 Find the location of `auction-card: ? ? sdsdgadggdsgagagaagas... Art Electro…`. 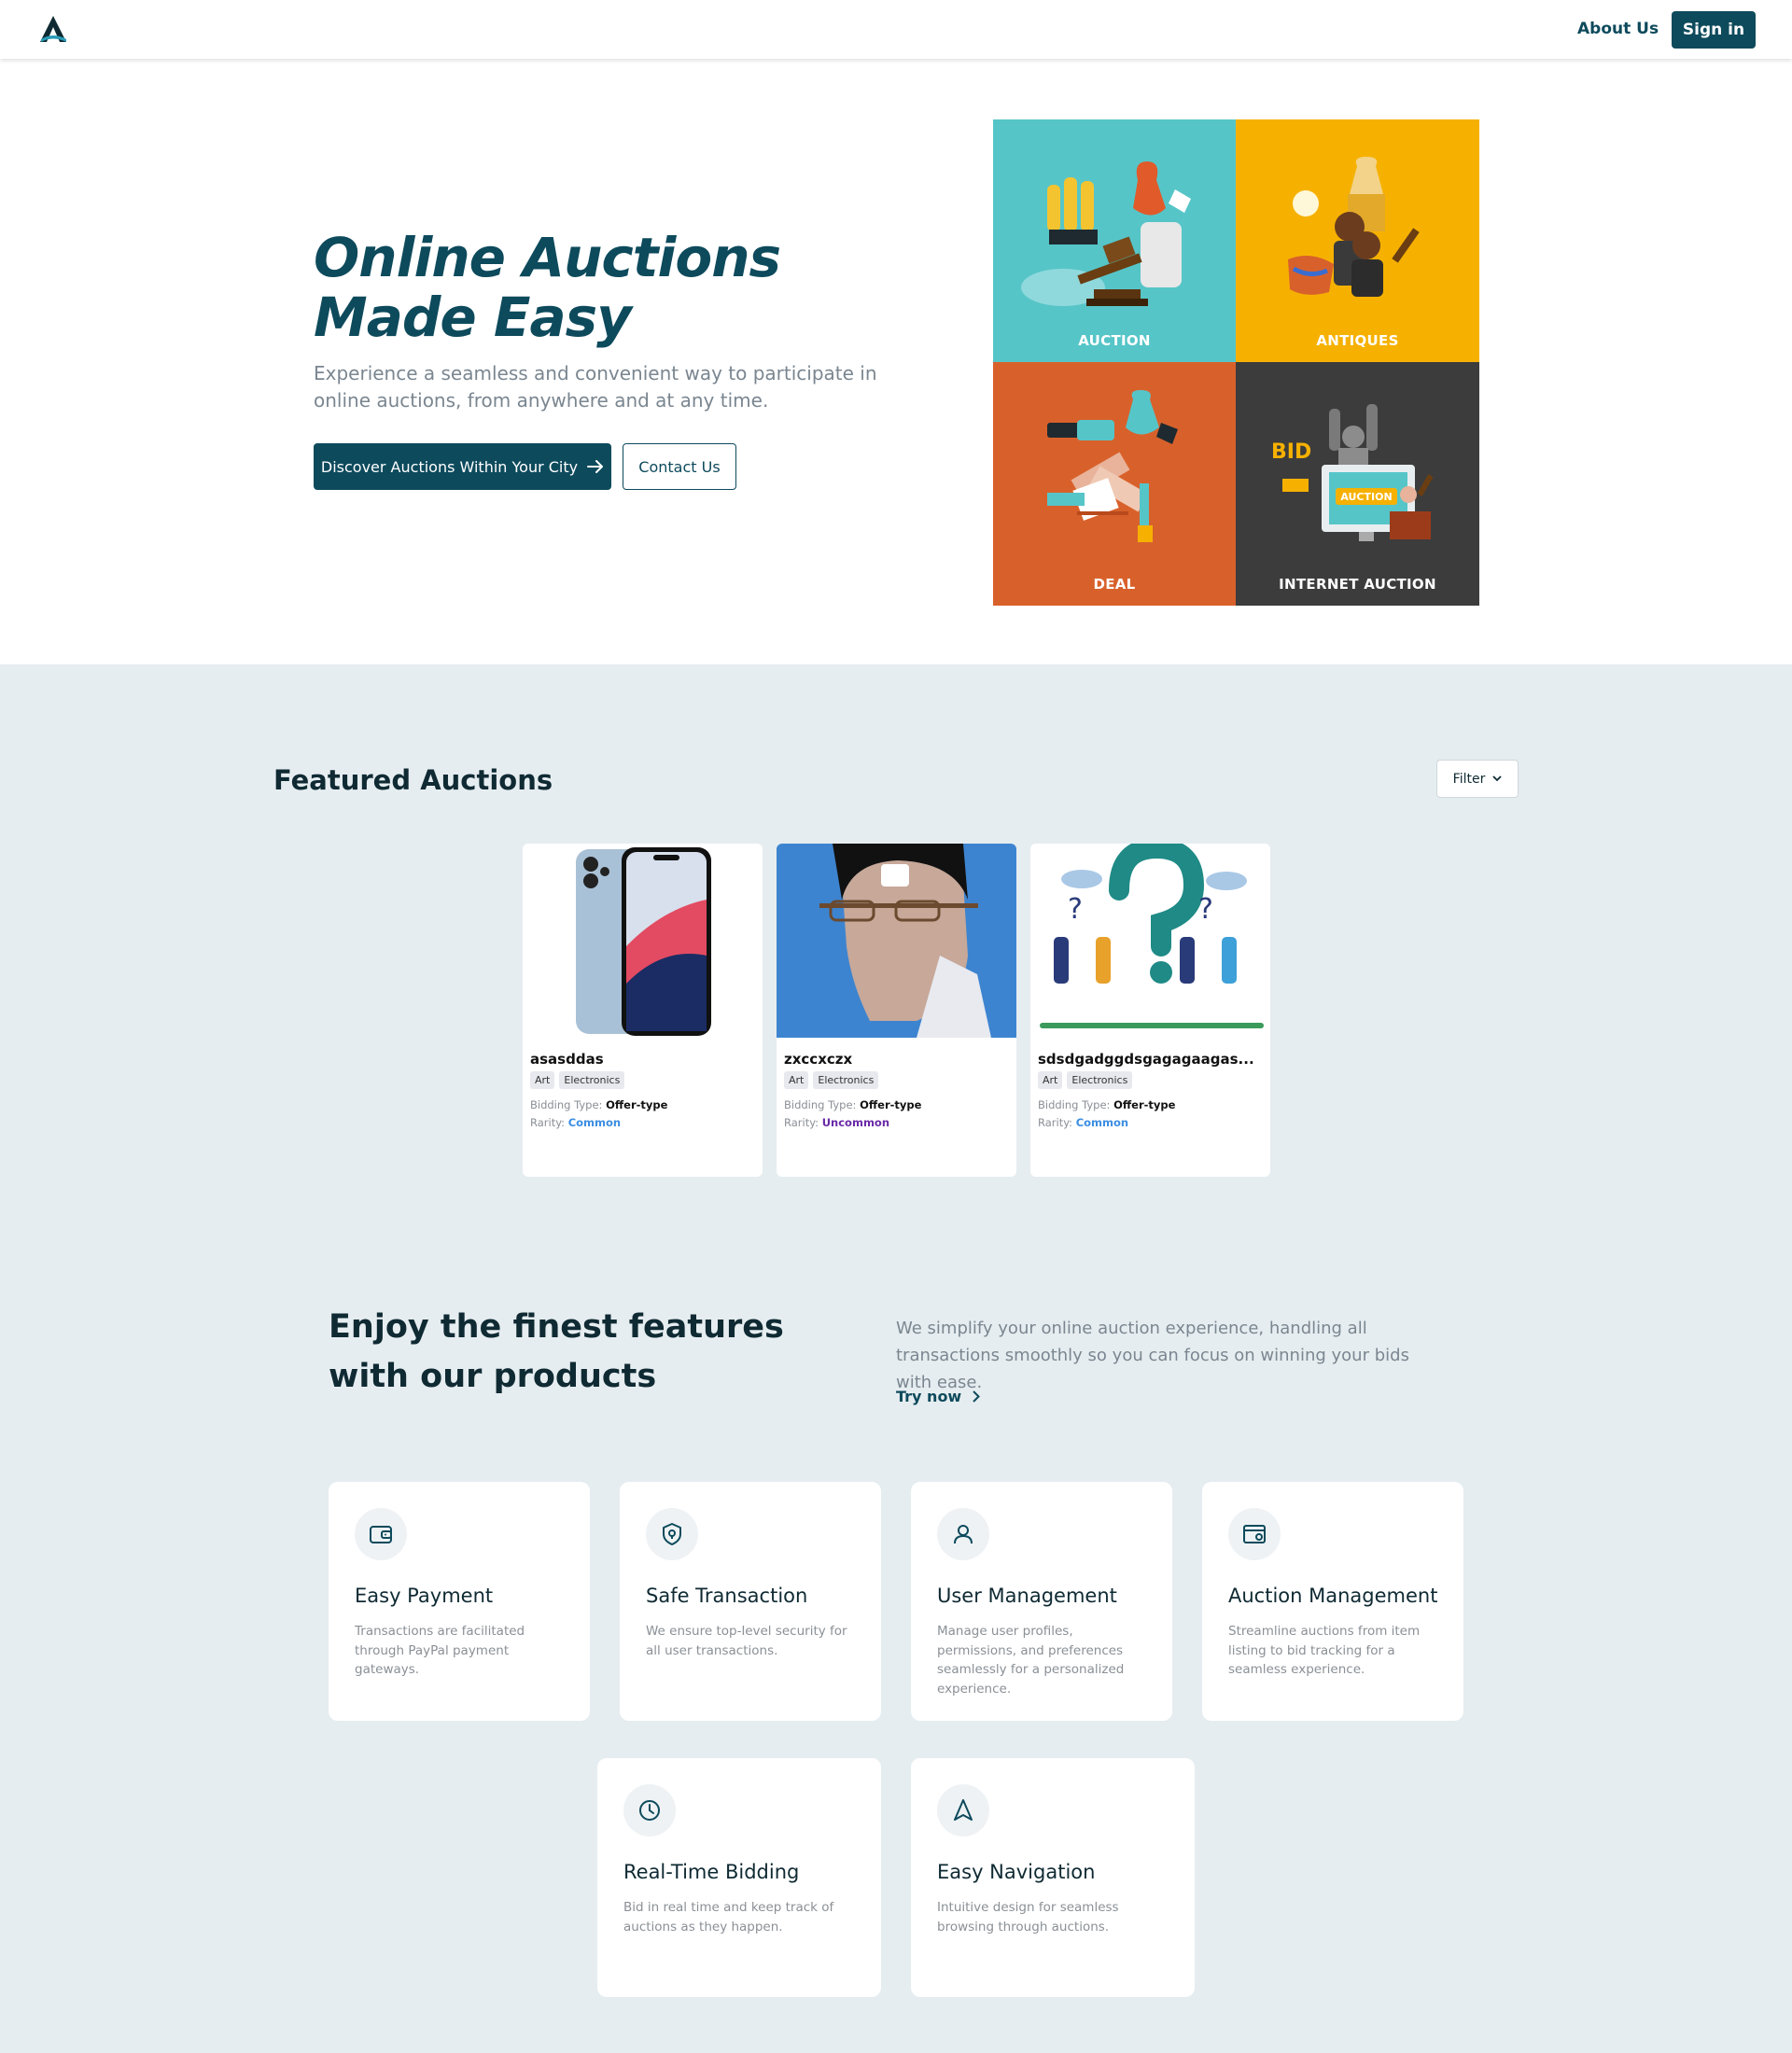

auction-card: ? ? sdsdgadggdsgagagaagas... Art Electro… is located at coordinates (1150, 1010).